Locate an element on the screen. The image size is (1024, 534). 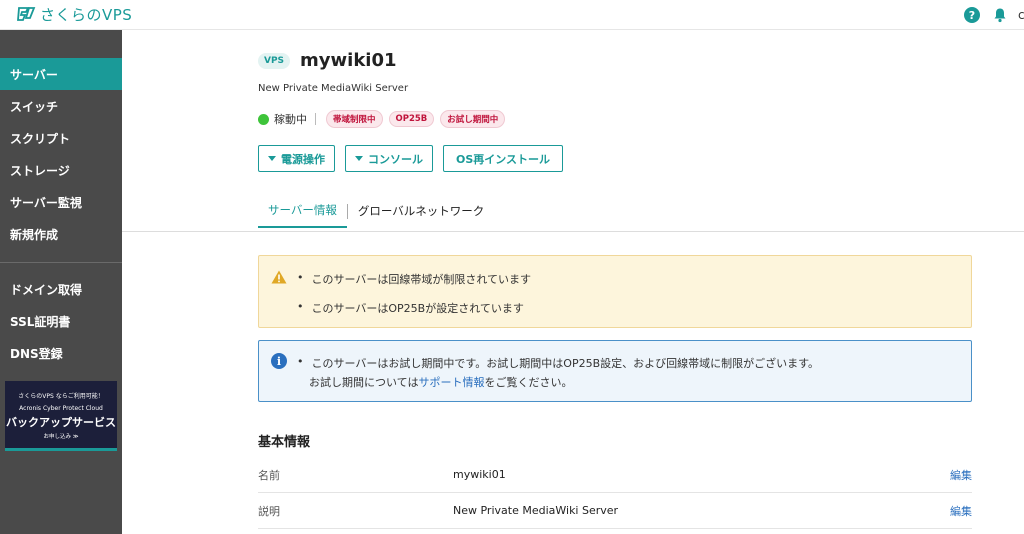
console-button: コンソール is located at coordinates (389, 158).